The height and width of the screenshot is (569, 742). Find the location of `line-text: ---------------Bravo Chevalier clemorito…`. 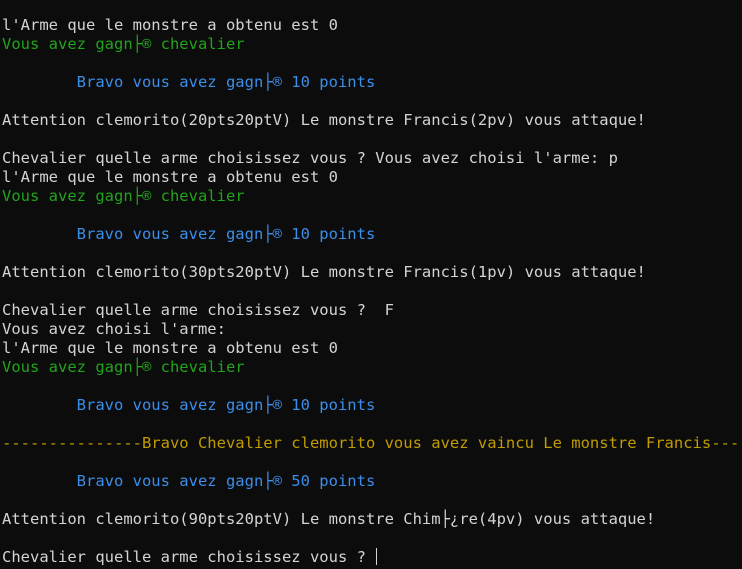

line-text: ---------------Bravo Chevalier clemorito… is located at coordinates (372, 443).